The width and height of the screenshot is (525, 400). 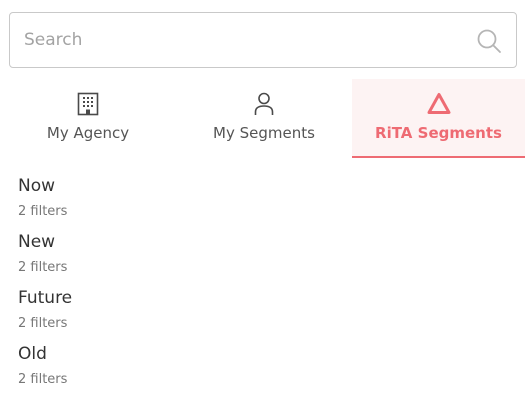 What do you see at coordinates (244, 40) in the screenshot?
I see `search-input` at bounding box center [244, 40].